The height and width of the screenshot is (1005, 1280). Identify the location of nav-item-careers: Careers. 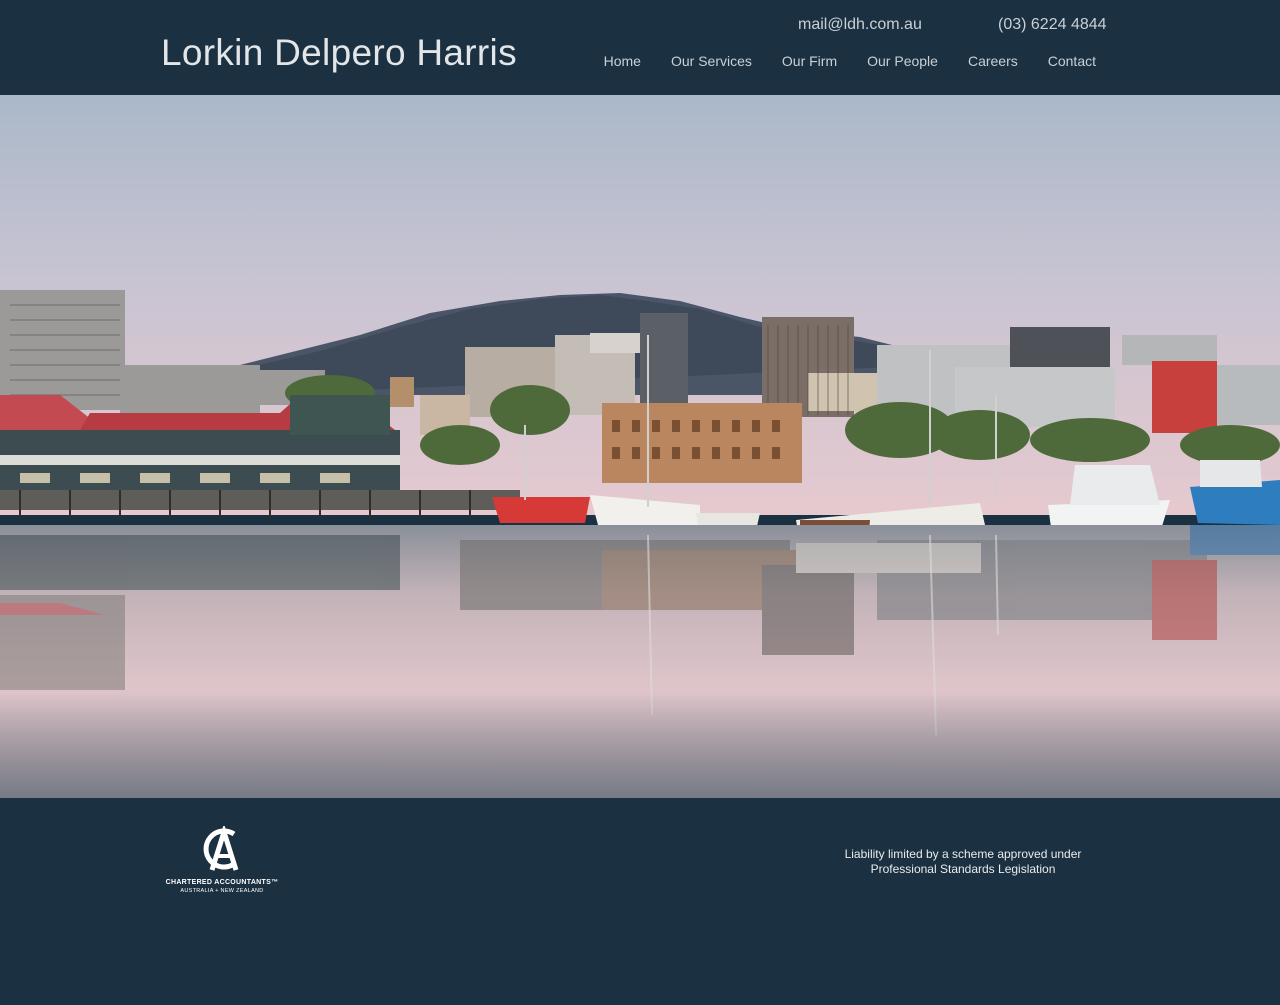
(993, 61).